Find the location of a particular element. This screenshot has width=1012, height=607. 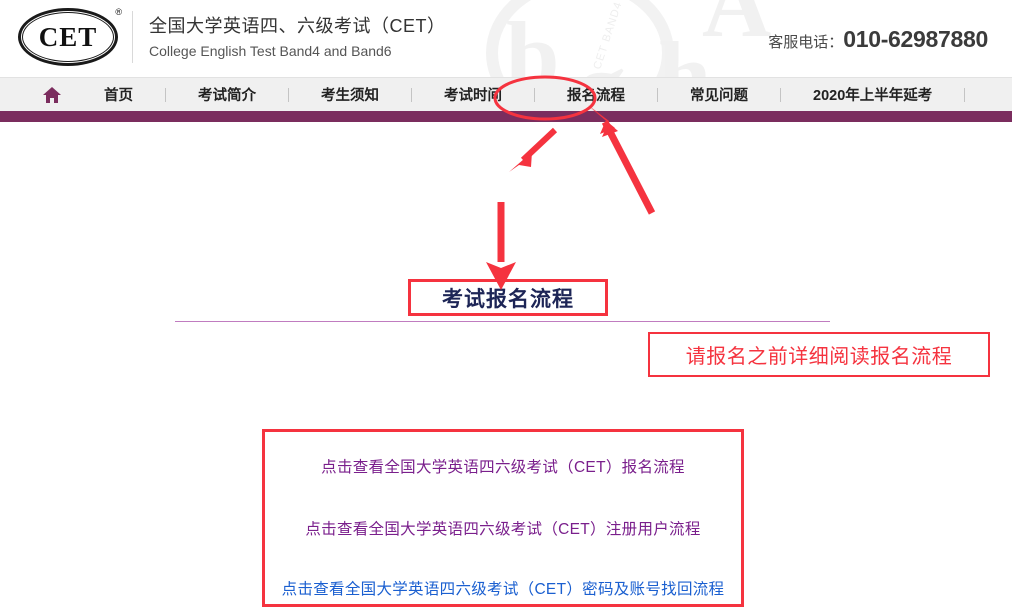

page-title: 考试报名流程 is located at coordinates (508, 299).